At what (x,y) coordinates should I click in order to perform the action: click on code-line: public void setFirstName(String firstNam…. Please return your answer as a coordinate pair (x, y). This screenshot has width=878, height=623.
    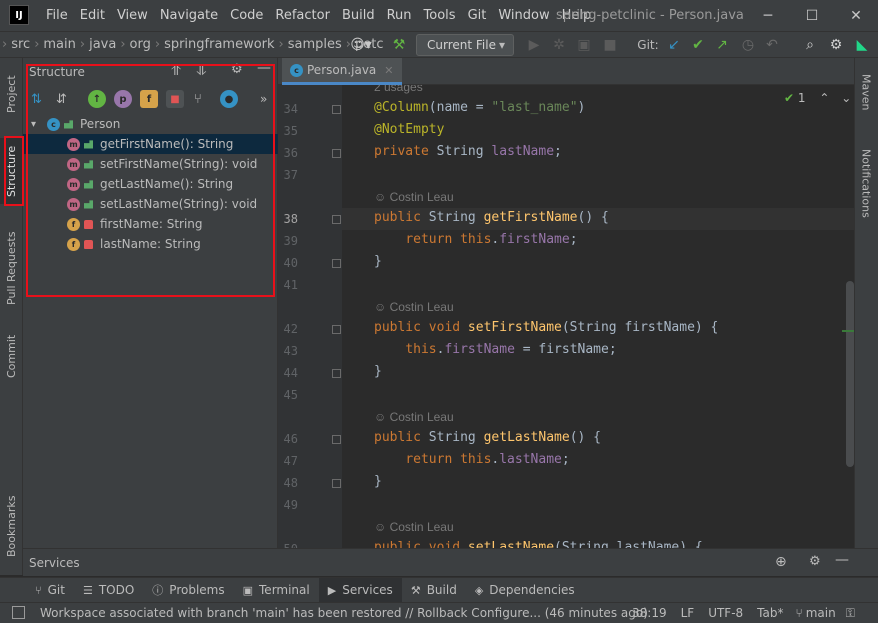
    Looking at the image, I should click on (546, 327).